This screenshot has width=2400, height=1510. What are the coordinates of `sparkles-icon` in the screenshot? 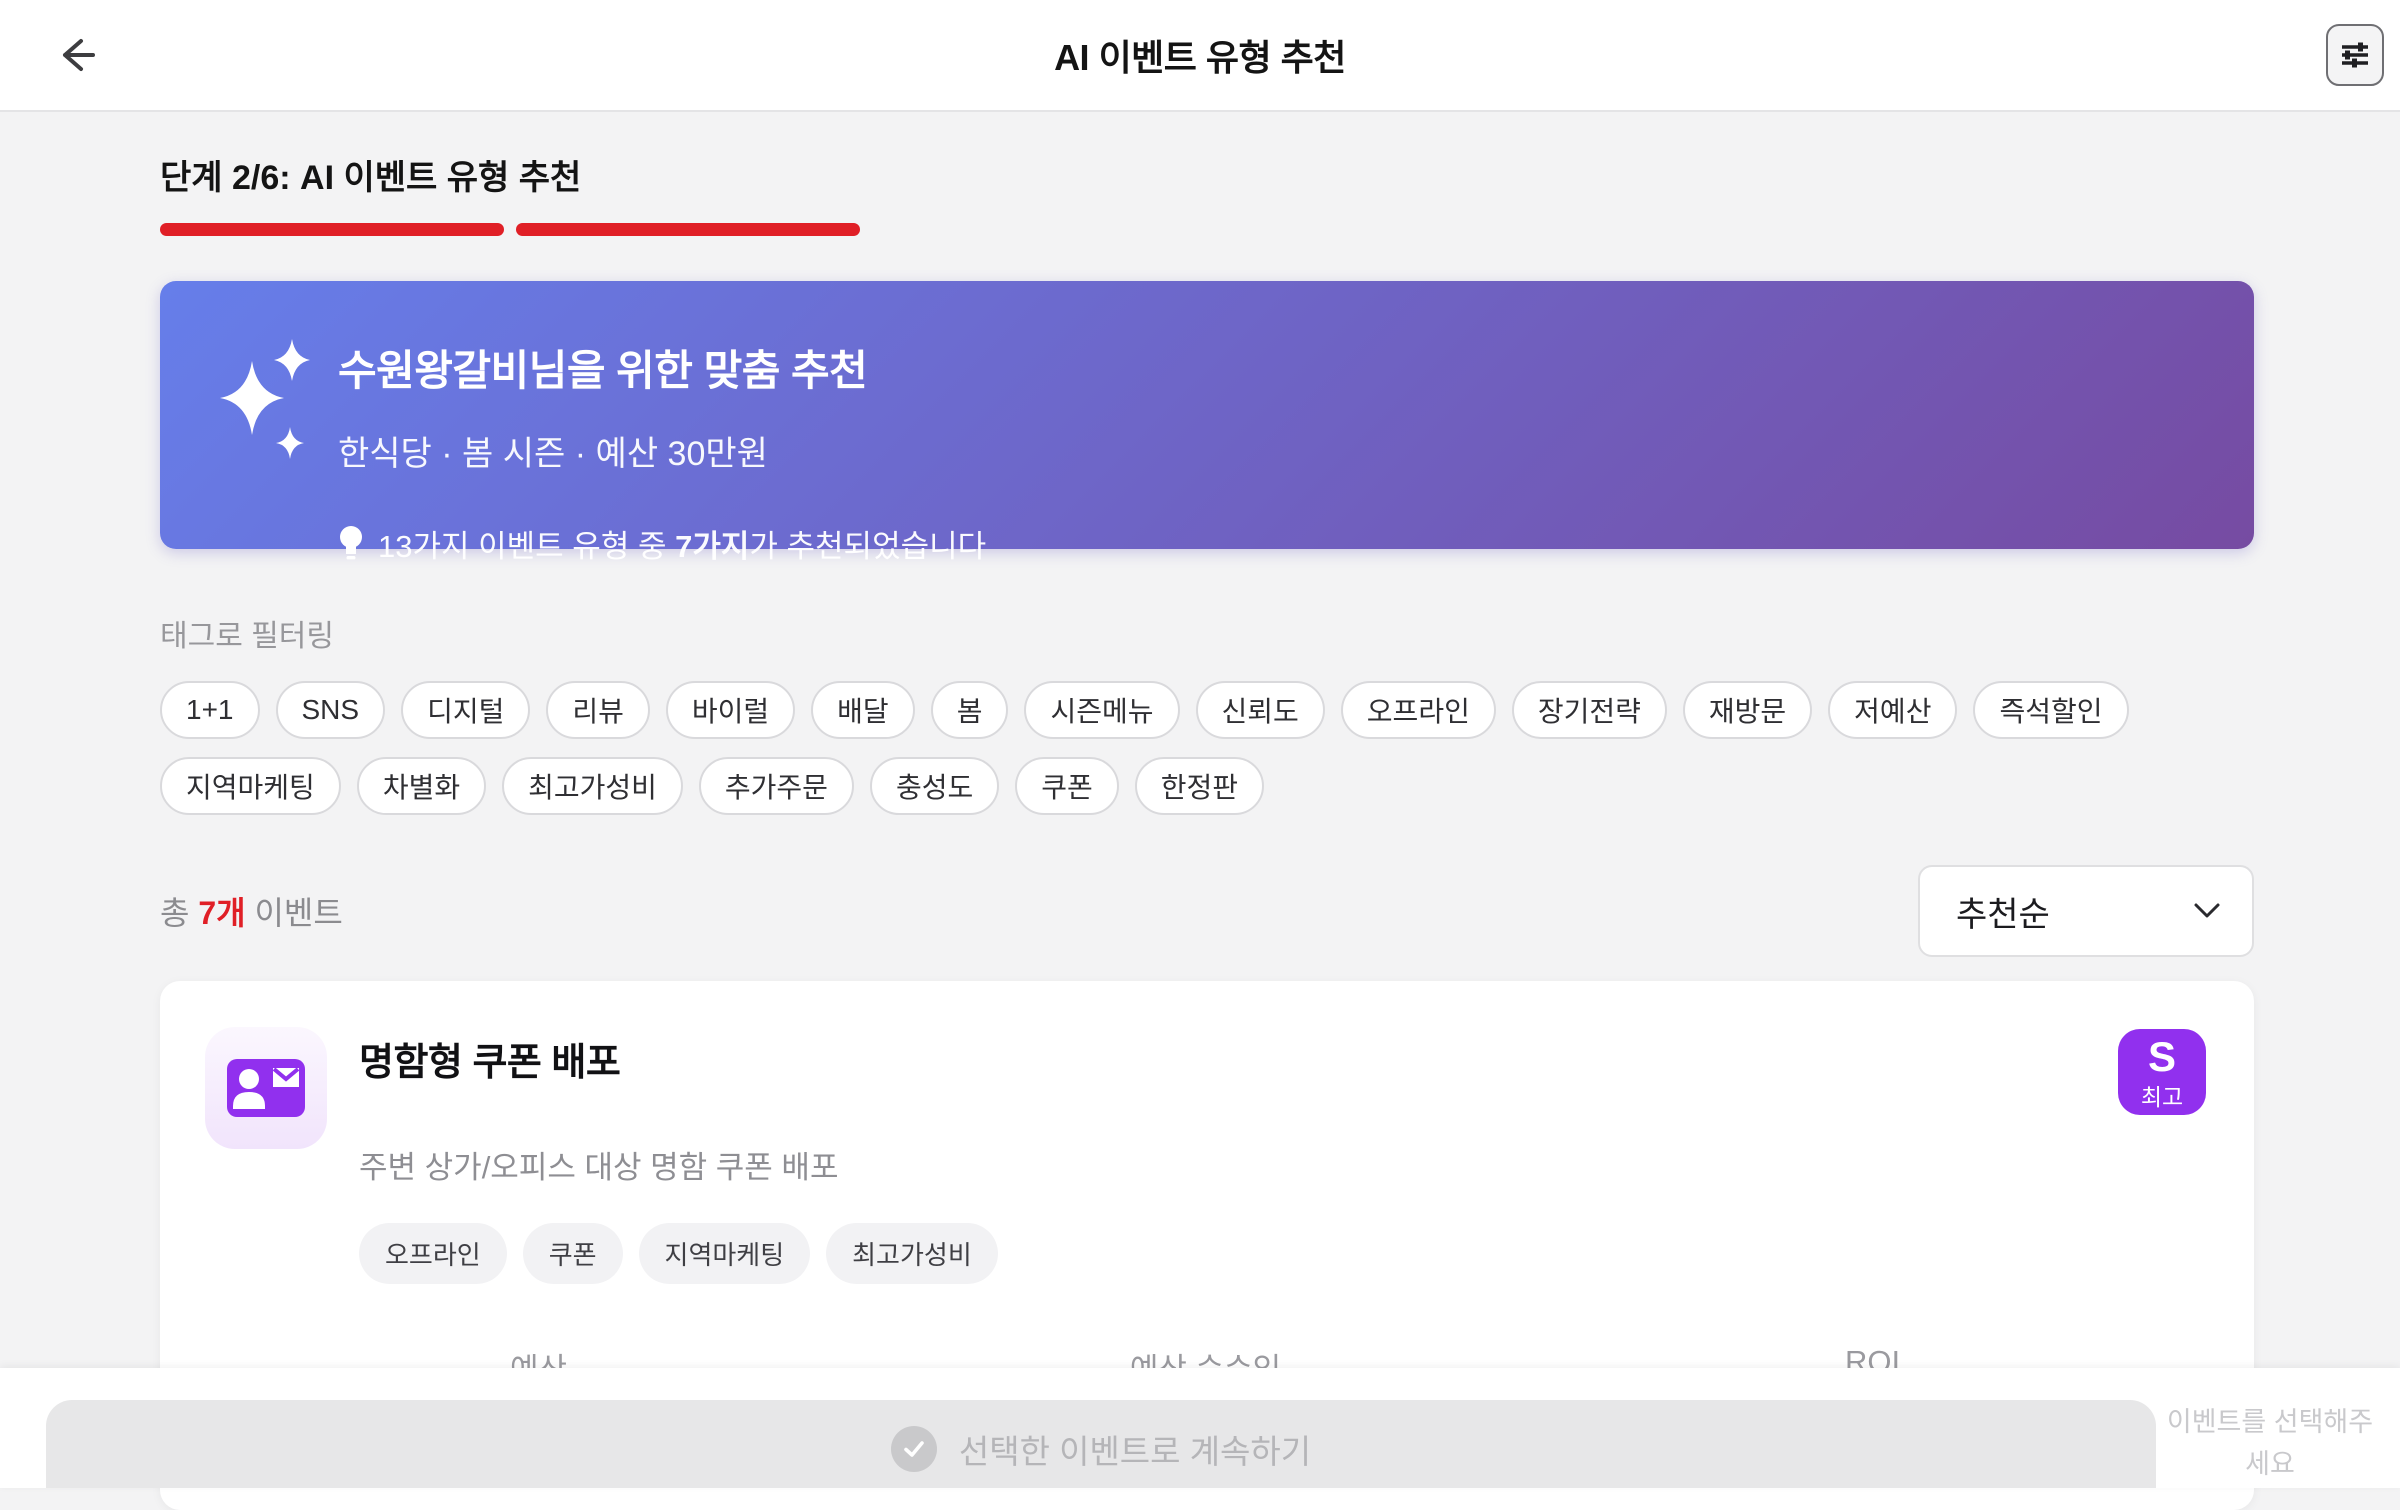 It's located at (264, 409).